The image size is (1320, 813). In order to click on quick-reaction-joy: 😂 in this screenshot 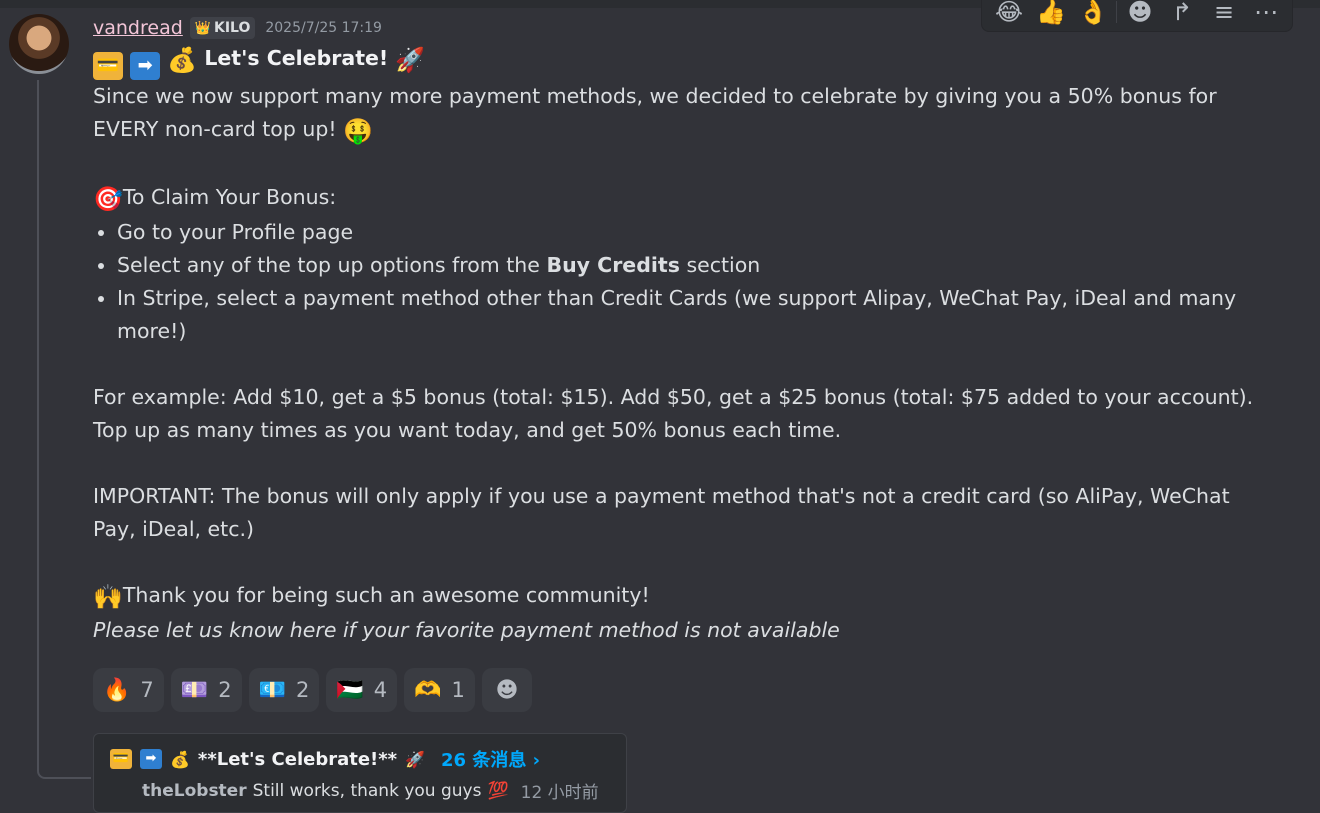, I will do `click(1009, 15)`.